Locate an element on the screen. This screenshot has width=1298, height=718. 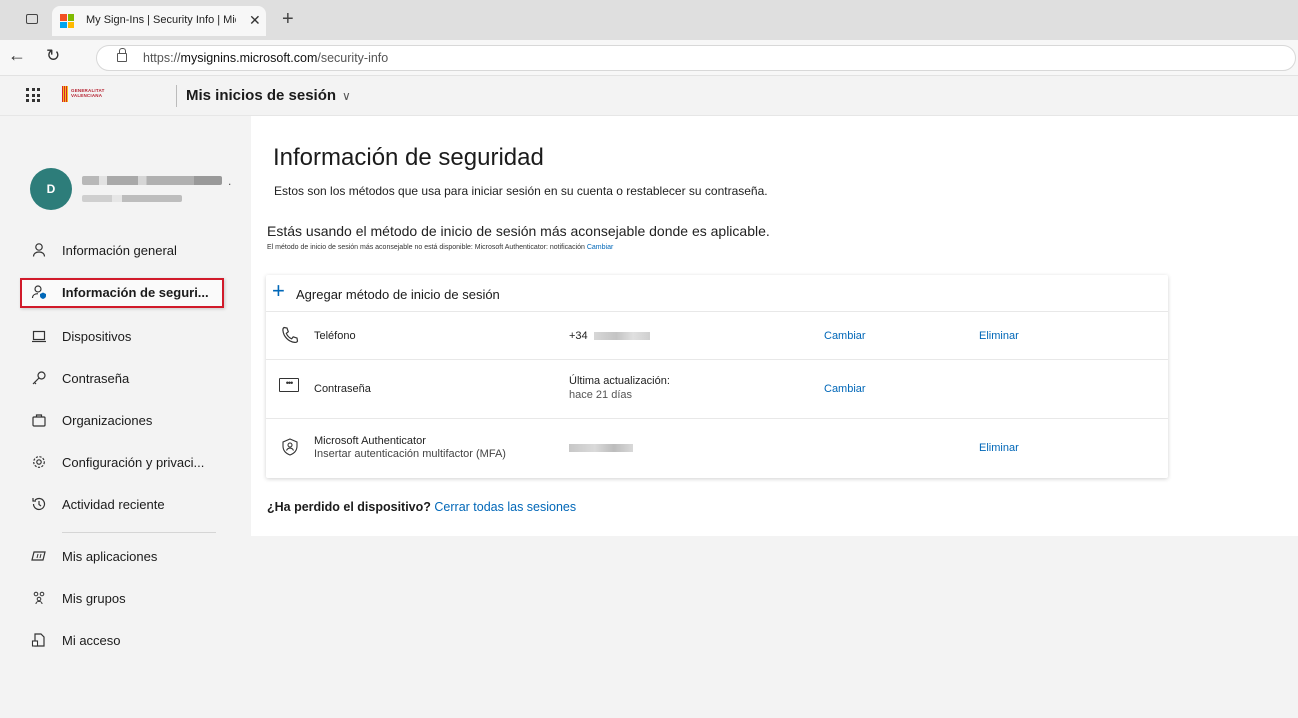
tab-close-icon: ✕ is located at coordinates (255, 20).